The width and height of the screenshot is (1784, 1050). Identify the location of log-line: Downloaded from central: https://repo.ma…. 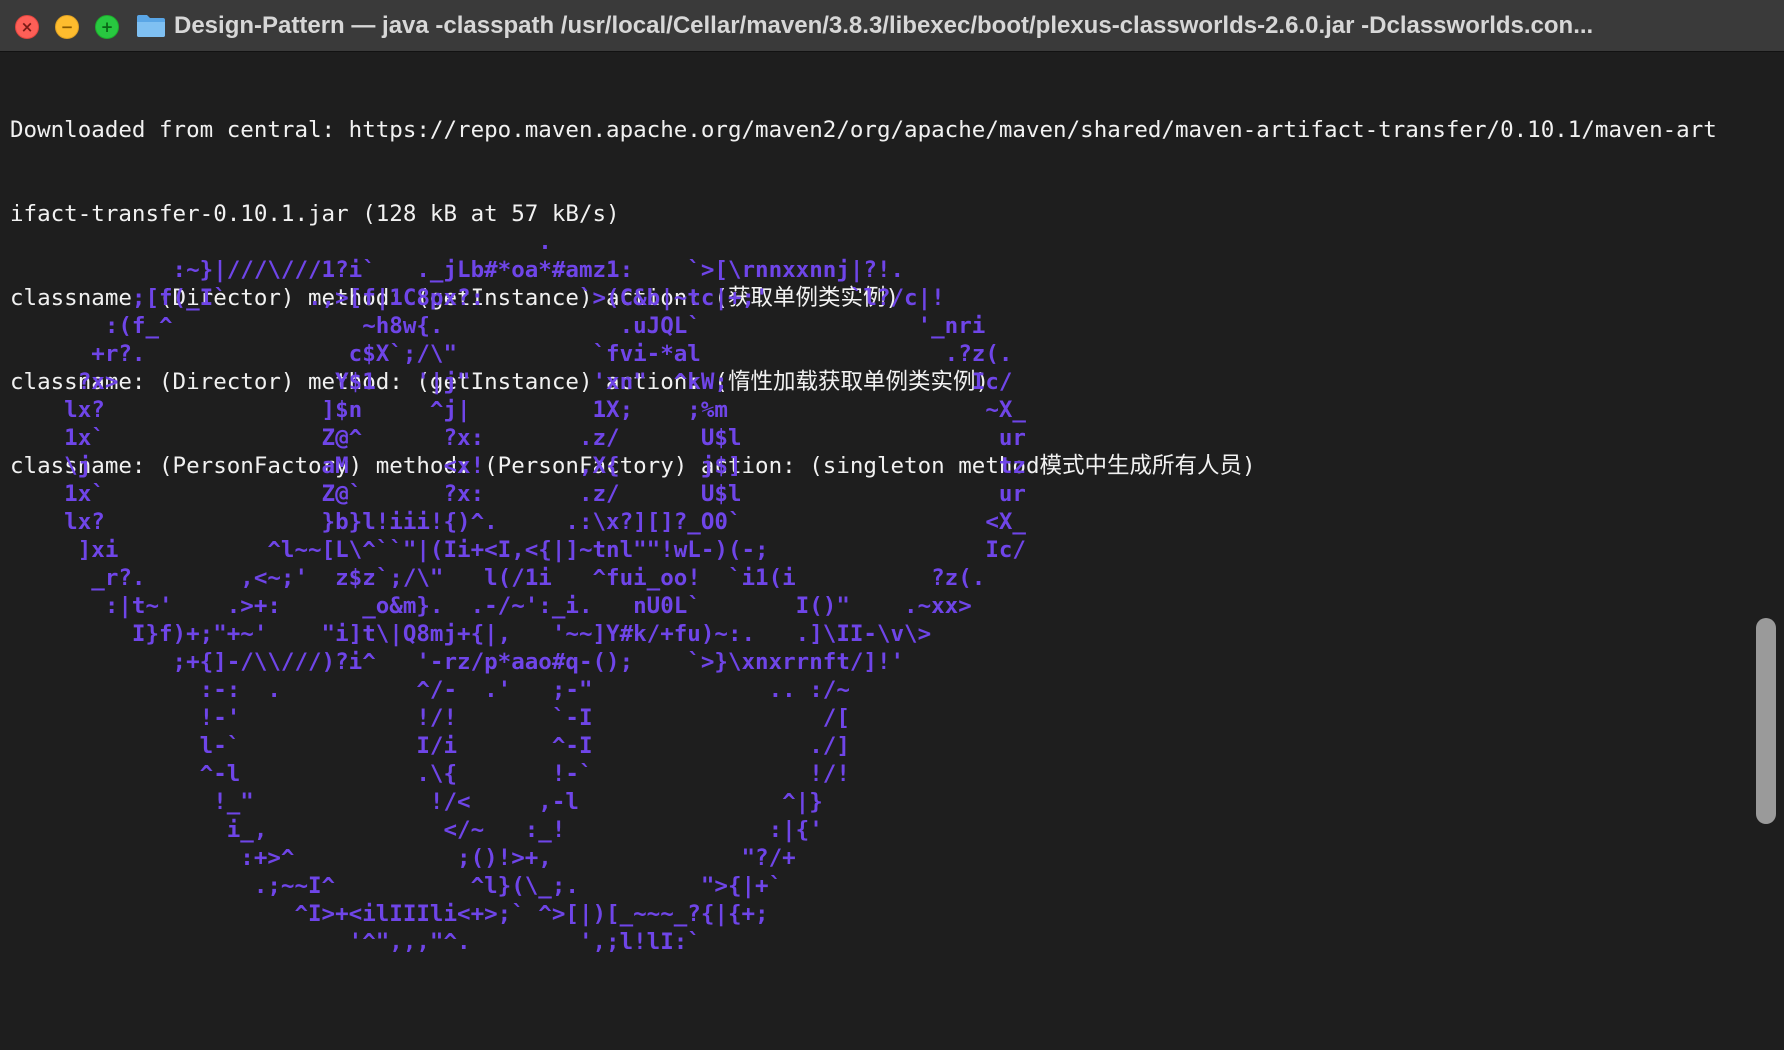
(863, 130).